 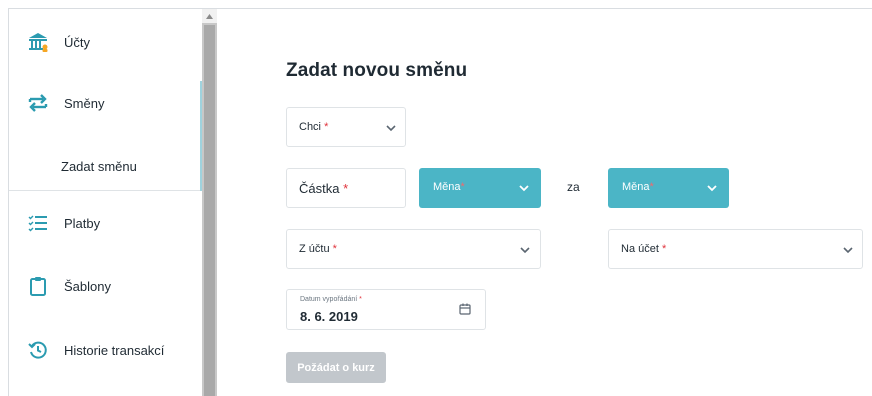 I want to click on clipboard-icon, so click(x=38, y=286).